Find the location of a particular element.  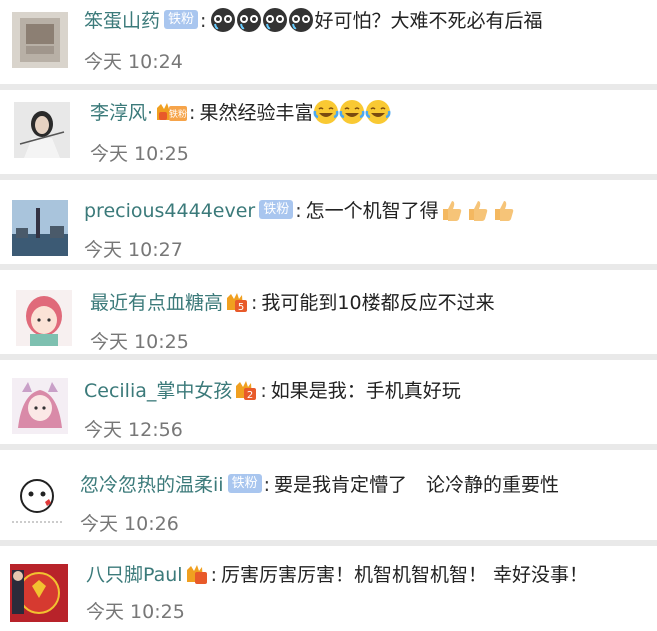

comment-text: 我可能到10楼都反应不过来 is located at coordinates (378, 303).